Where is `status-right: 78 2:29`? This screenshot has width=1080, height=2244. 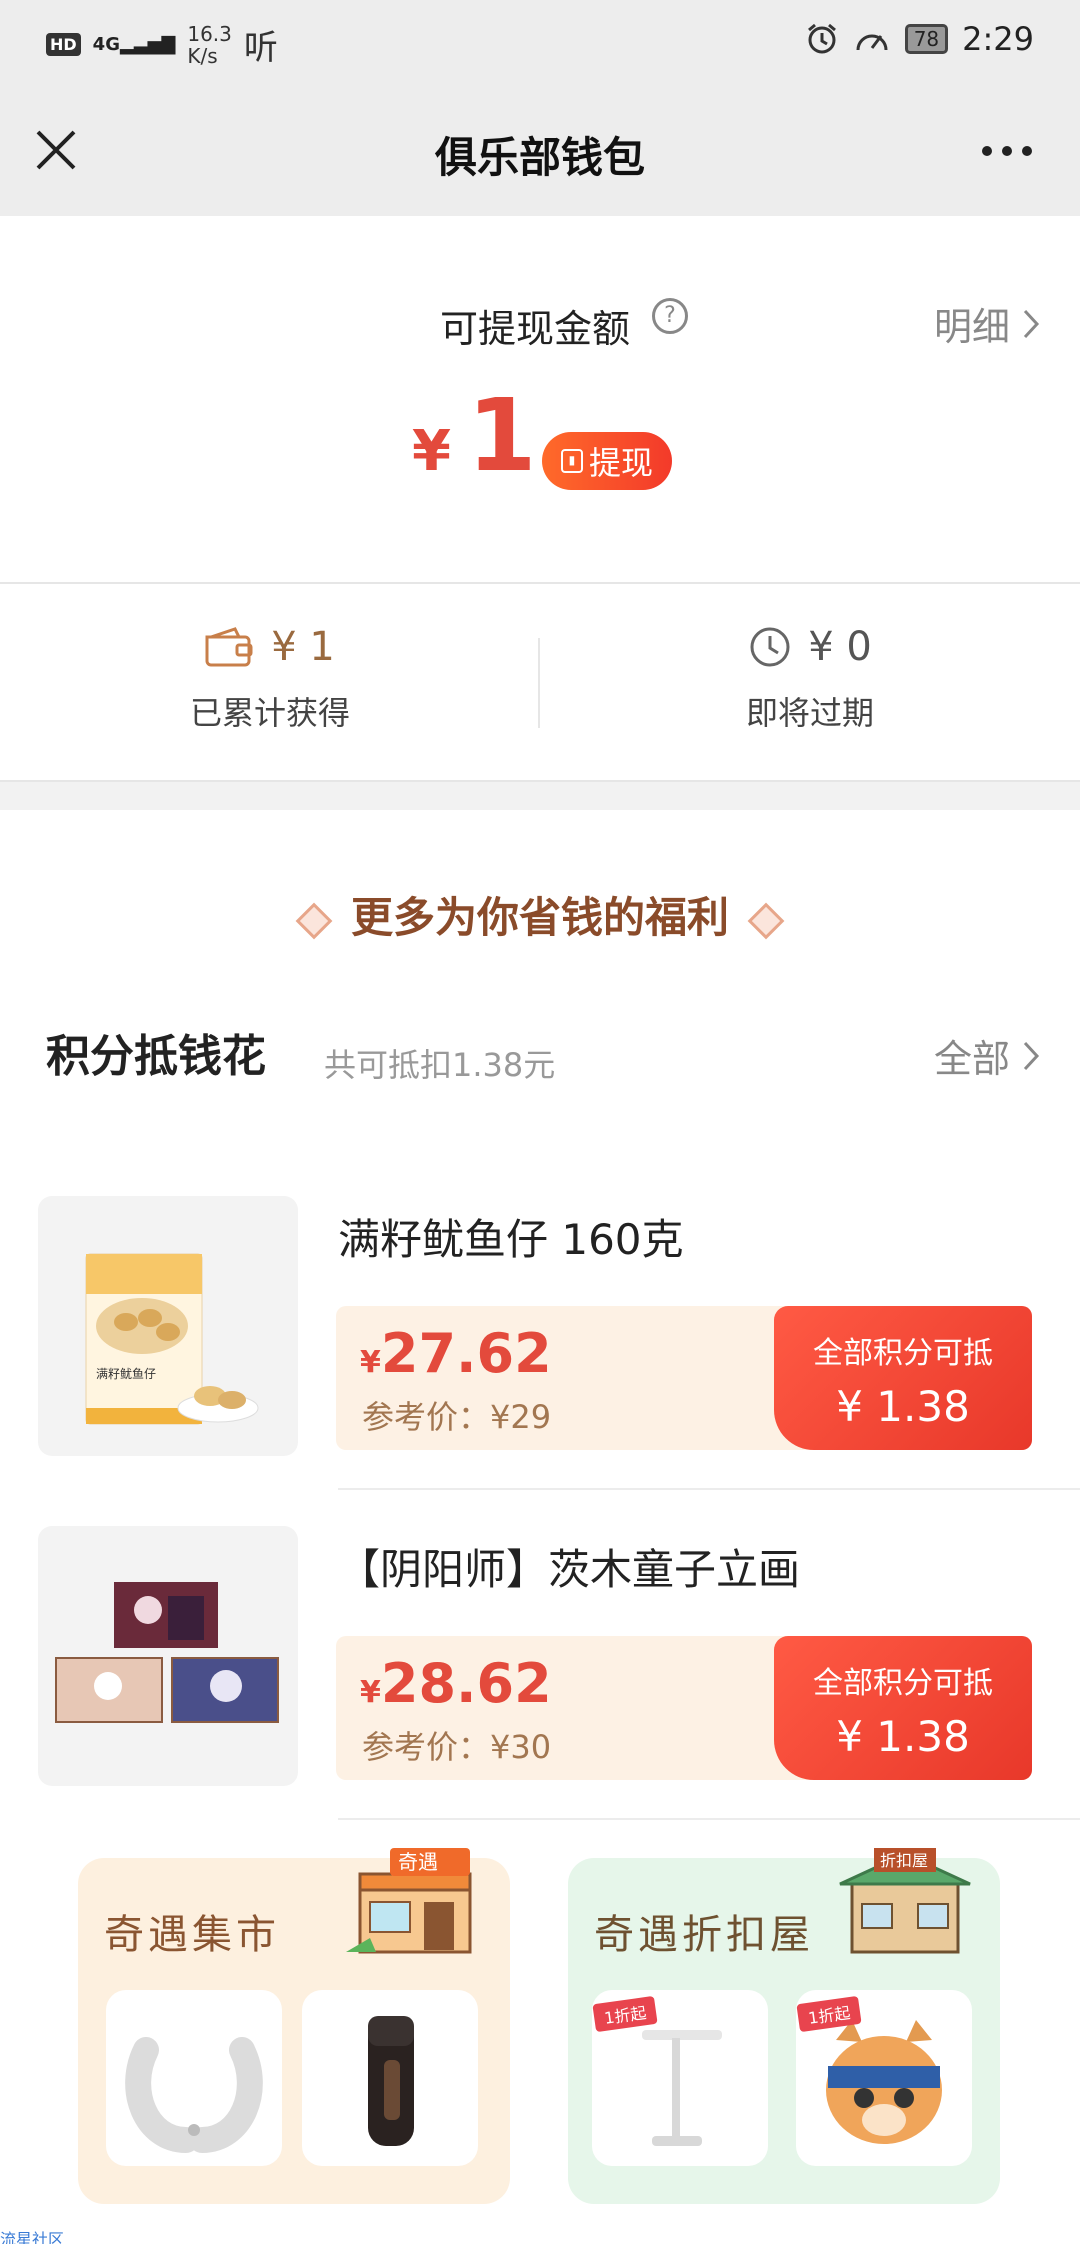
status-right: 78 2:29 is located at coordinates (919, 39).